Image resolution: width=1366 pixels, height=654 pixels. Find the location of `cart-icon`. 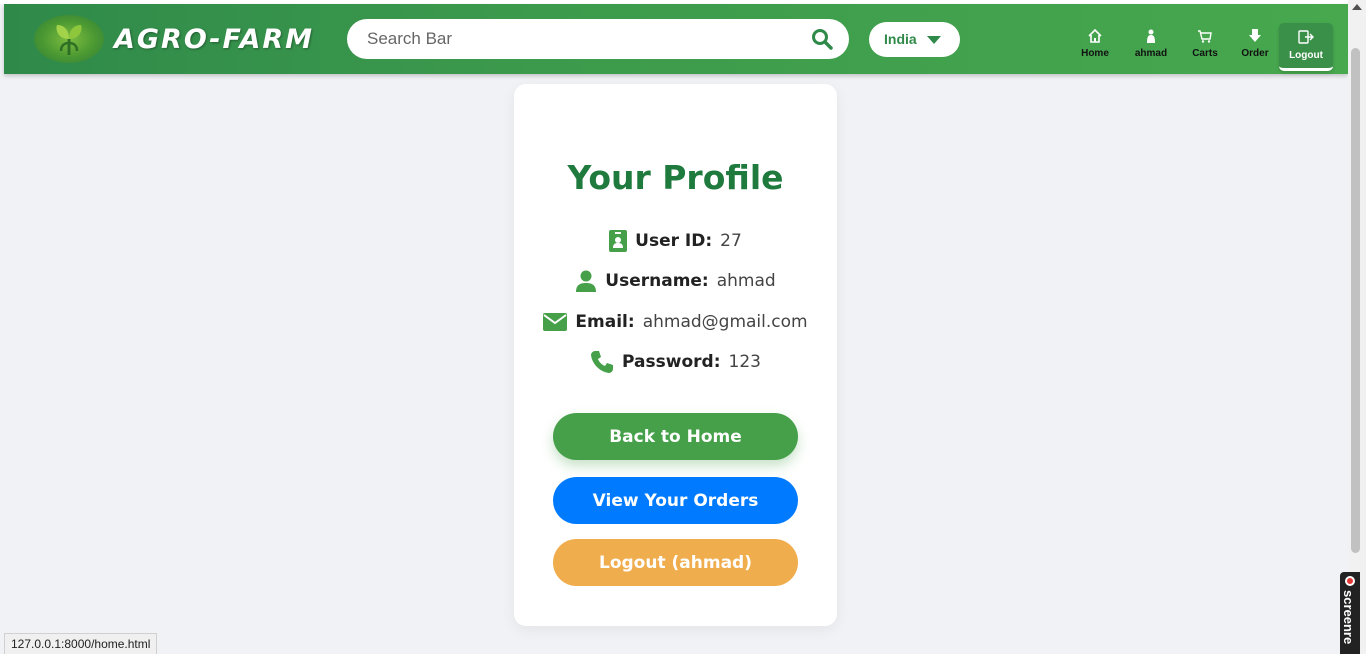

cart-icon is located at coordinates (1205, 37).